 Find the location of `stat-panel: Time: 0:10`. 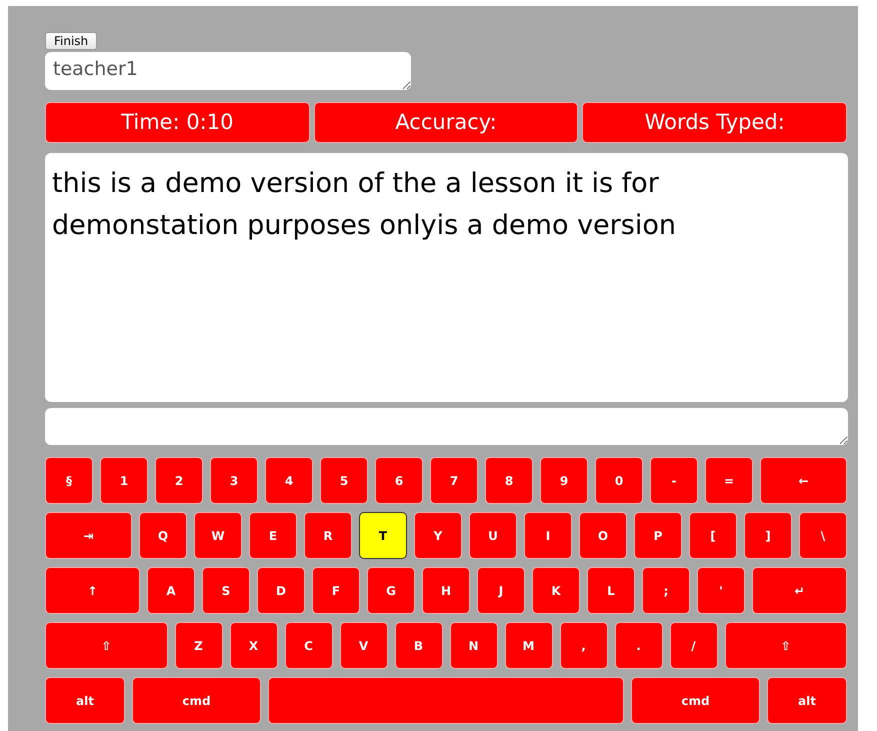

stat-panel: Time: 0:10 is located at coordinates (177, 122).